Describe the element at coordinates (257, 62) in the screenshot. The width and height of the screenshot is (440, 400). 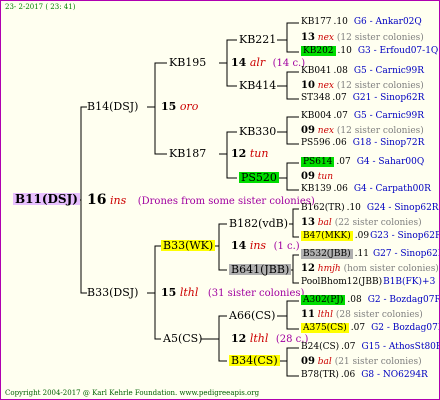
I see `kb195-gen-queen: alr` at that location.